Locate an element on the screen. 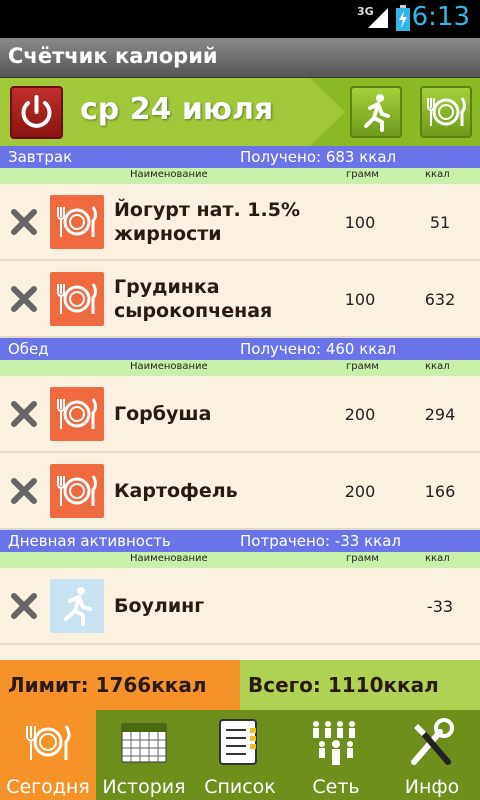 The height and width of the screenshot is (800, 480). power-button is located at coordinates (36, 112).